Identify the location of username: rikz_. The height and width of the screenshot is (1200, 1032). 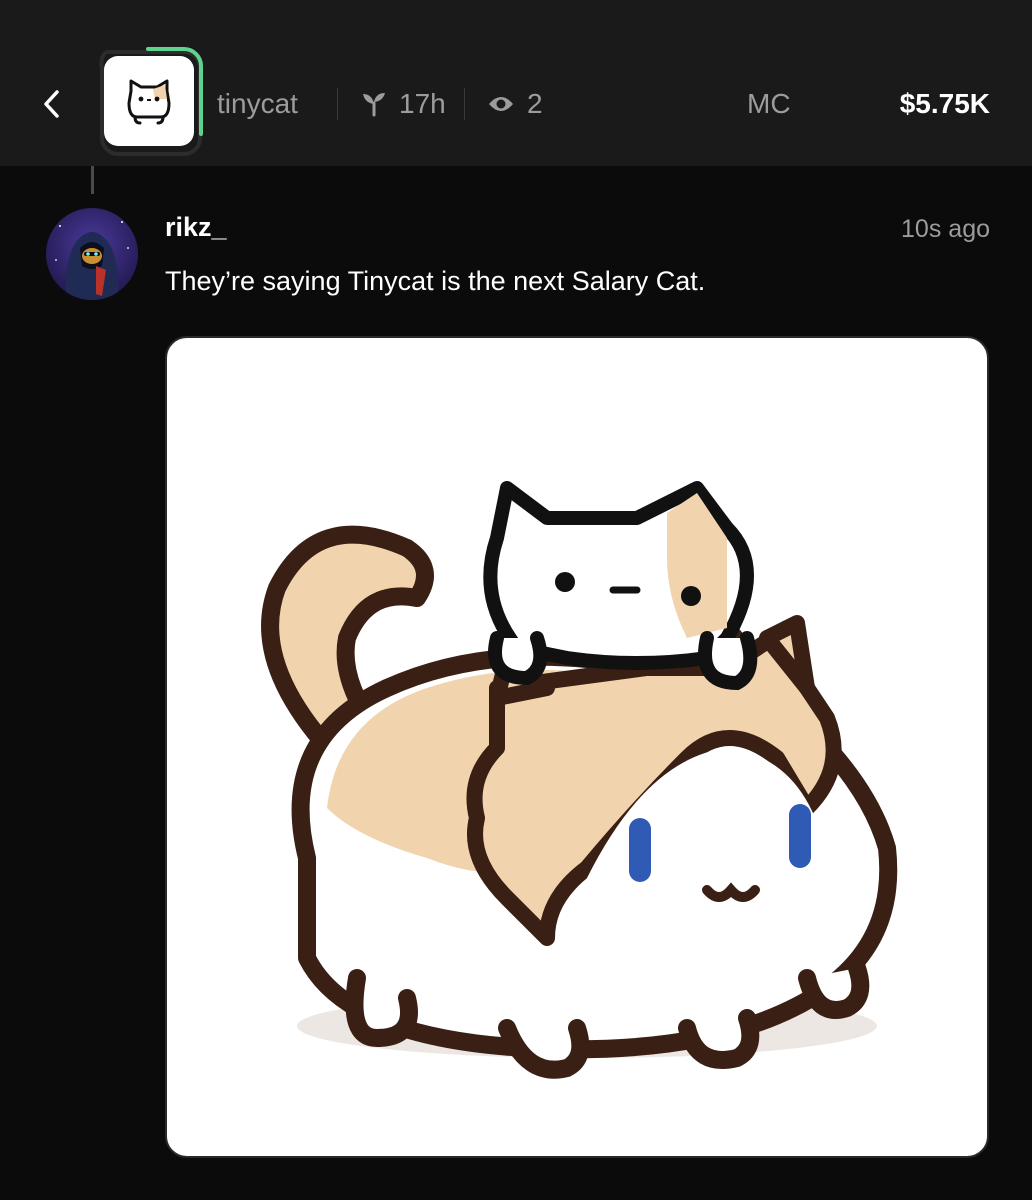
(196, 227).